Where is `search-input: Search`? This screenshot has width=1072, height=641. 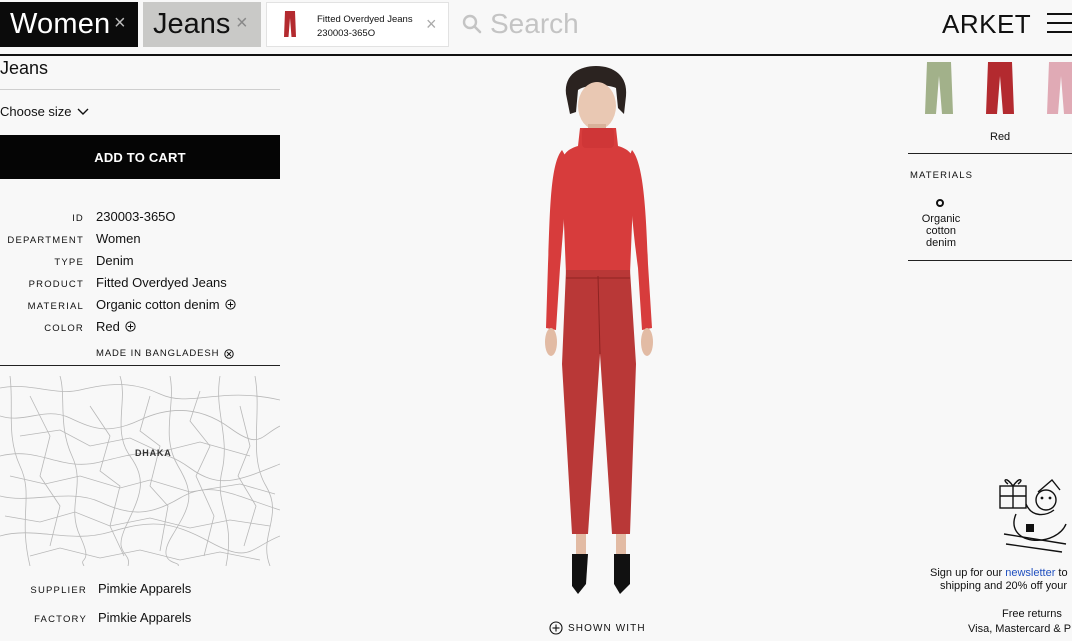
search-input: Search is located at coordinates (534, 24).